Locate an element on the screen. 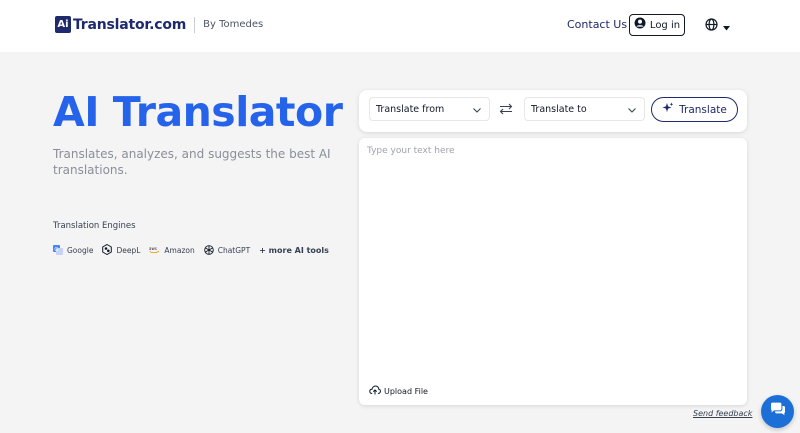 Image resolution: width=800 pixels, height=433 pixels. swap-arrows-icon is located at coordinates (506, 110).